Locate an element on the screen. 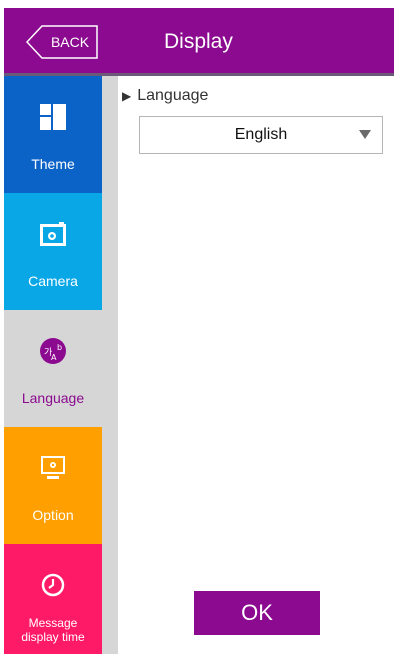 The image size is (397, 655). sidebar-item-theme: Theme is located at coordinates (53, 134).